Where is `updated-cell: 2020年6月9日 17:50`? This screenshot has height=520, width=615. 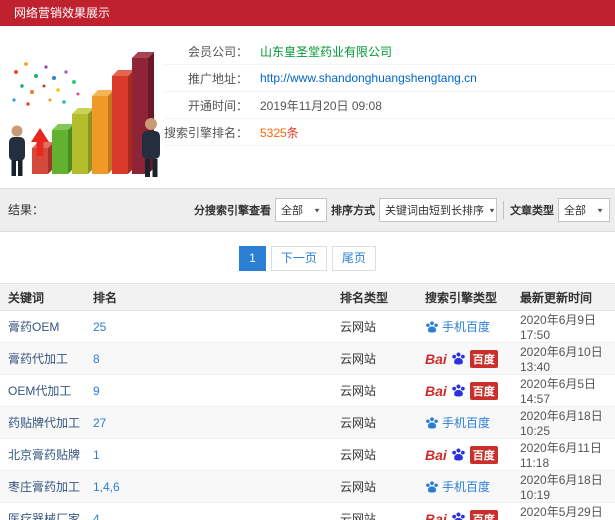 updated-cell: 2020年6月9日 17:50 is located at coordinates (563, 326).